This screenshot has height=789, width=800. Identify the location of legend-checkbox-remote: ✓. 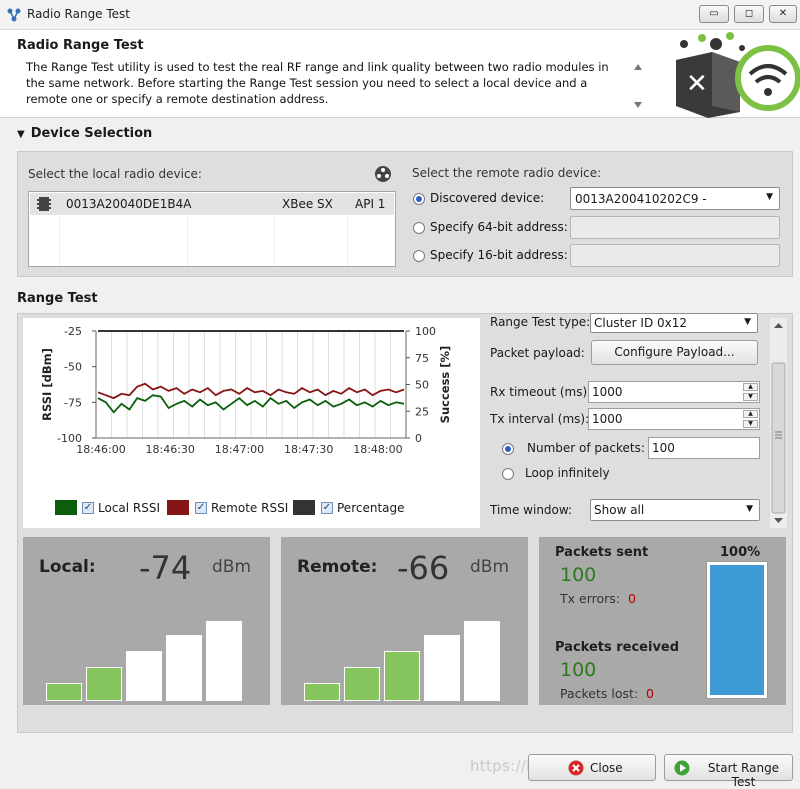
(201, 508).